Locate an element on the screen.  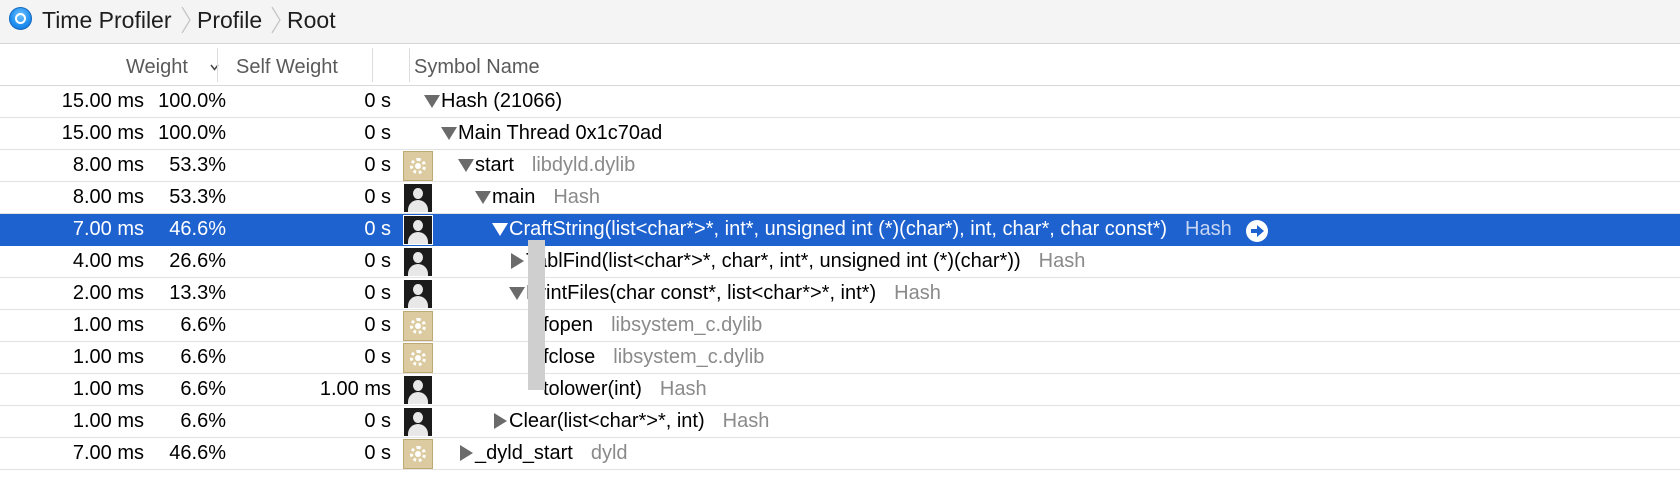
table-row: 15.00 ms 100.0% 0 s Main Thread 0x1c70ad is located at coordinates (840, 134).